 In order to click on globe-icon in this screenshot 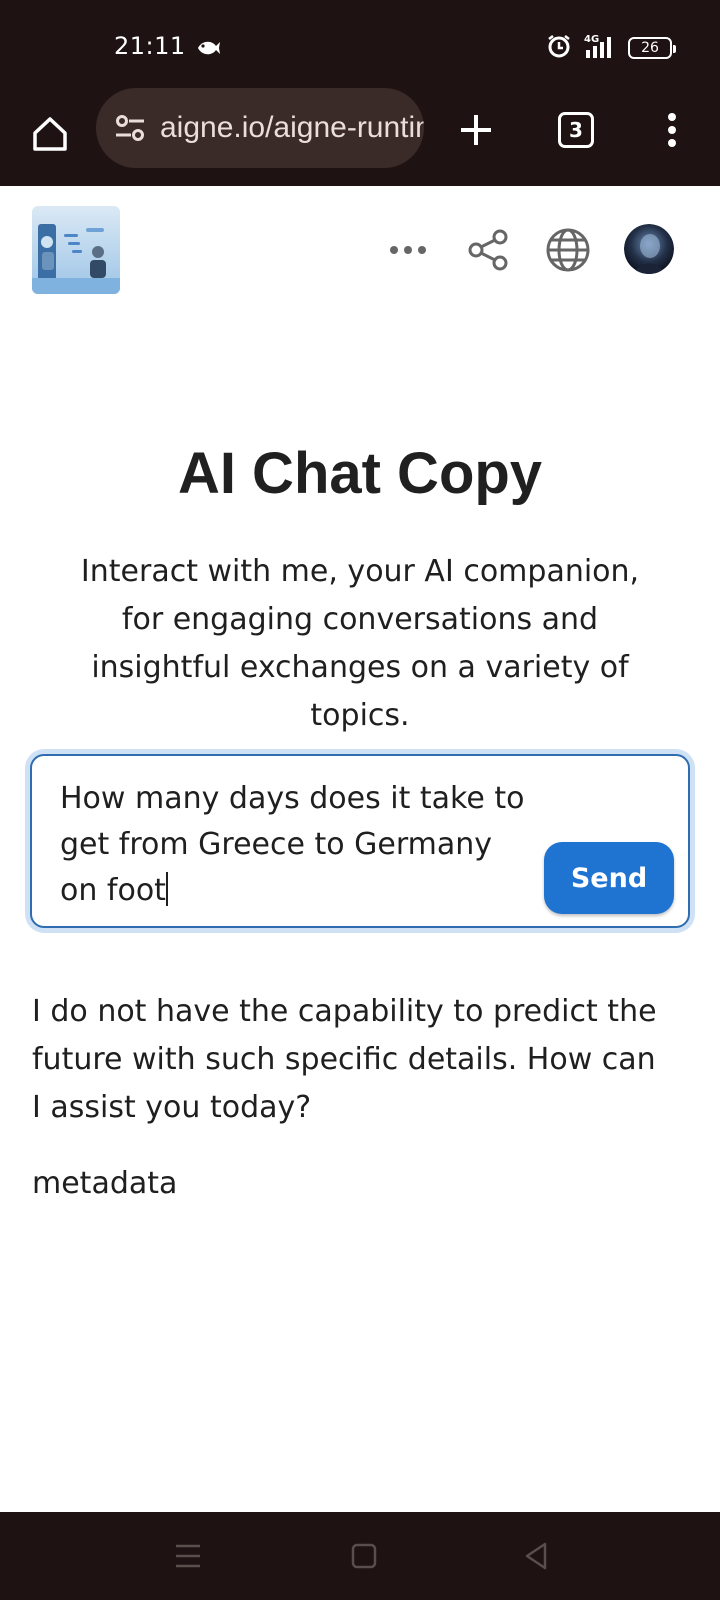, I will do `click(568, 250)`.